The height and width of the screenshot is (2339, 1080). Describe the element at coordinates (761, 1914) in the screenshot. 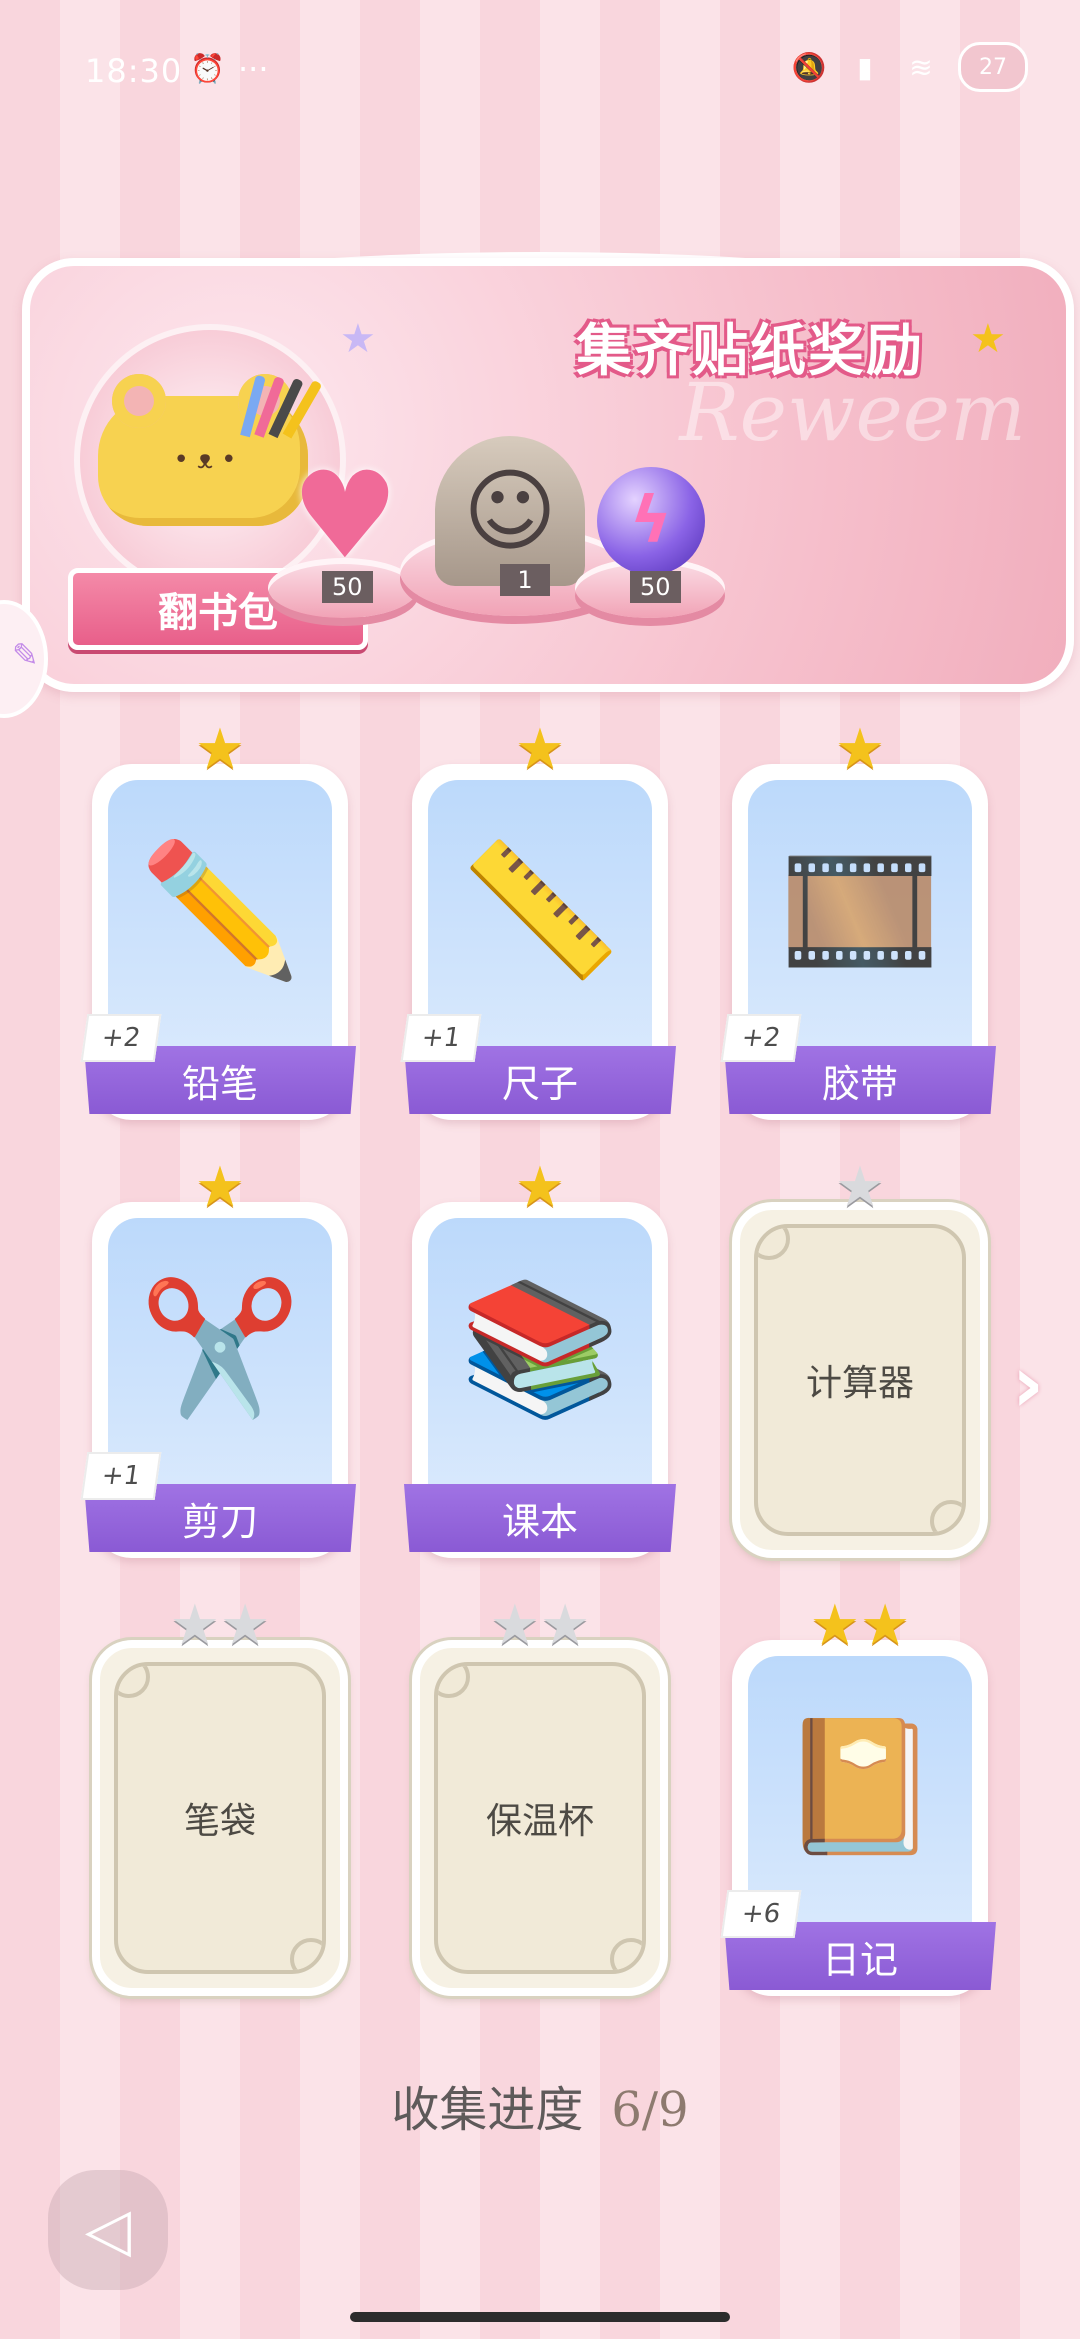

I see `duplicate-count-badge: +6` at that location.